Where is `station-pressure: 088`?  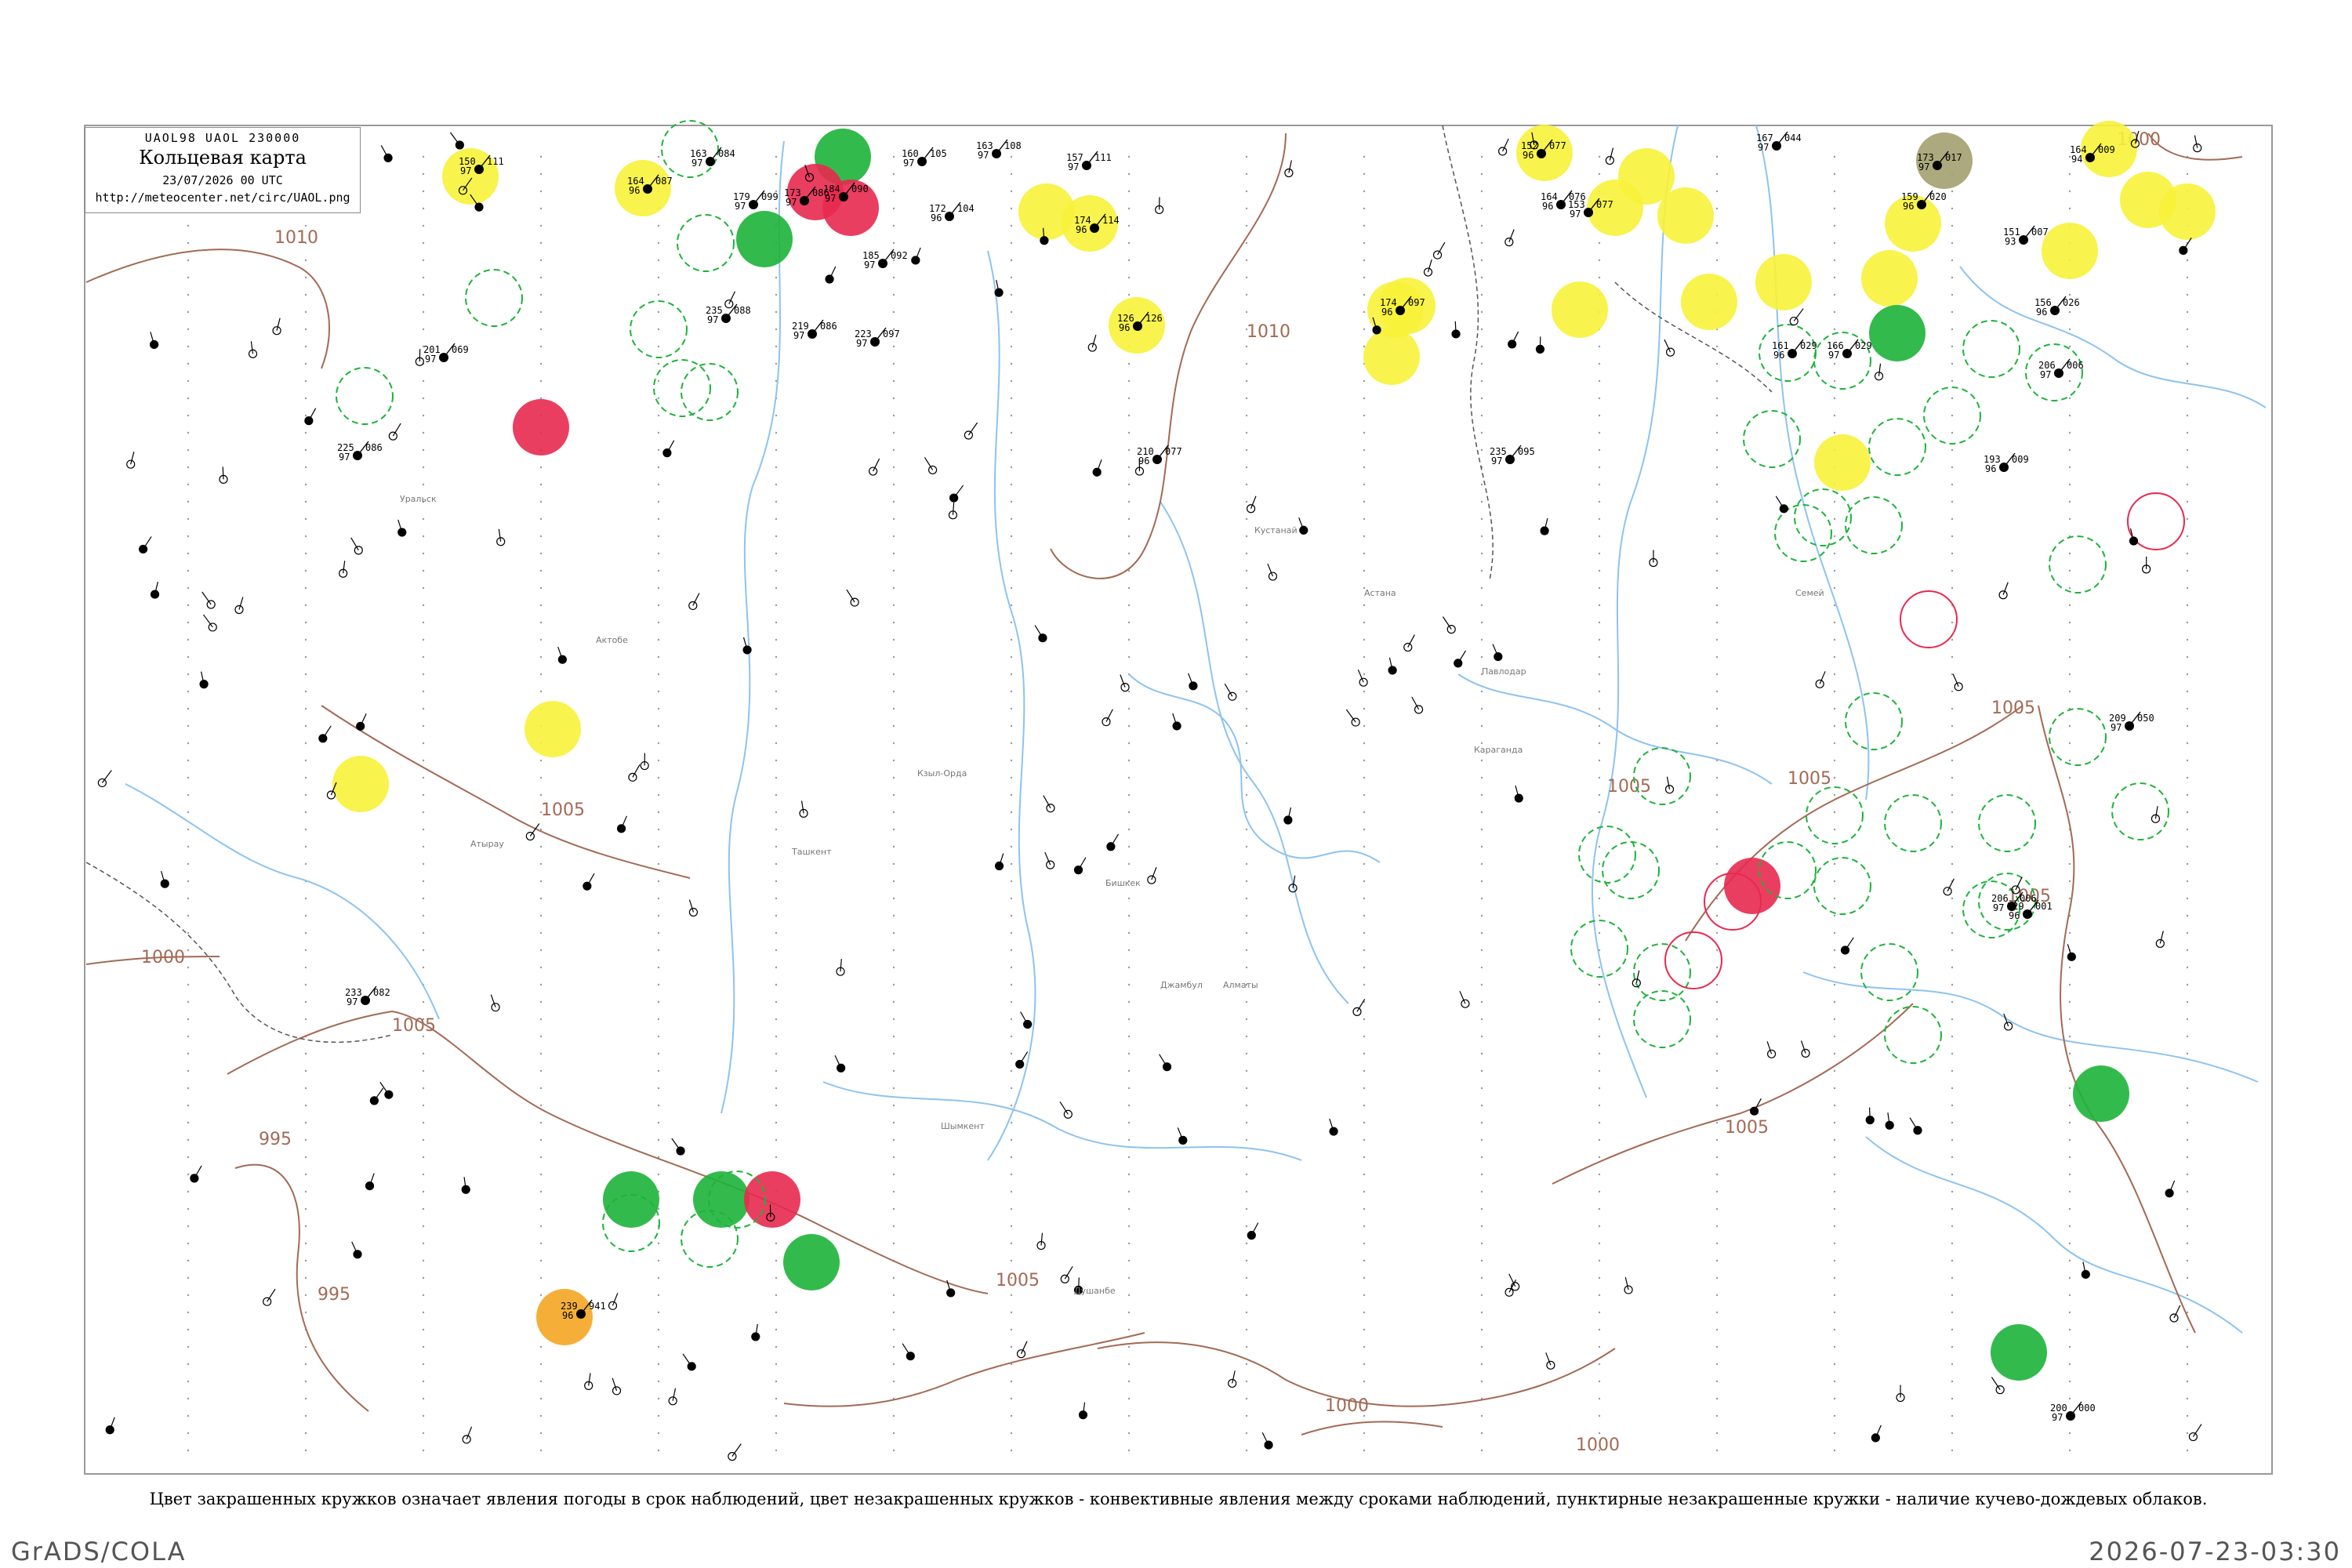 station-pressure: 088 is located at coordinates (742, 310).